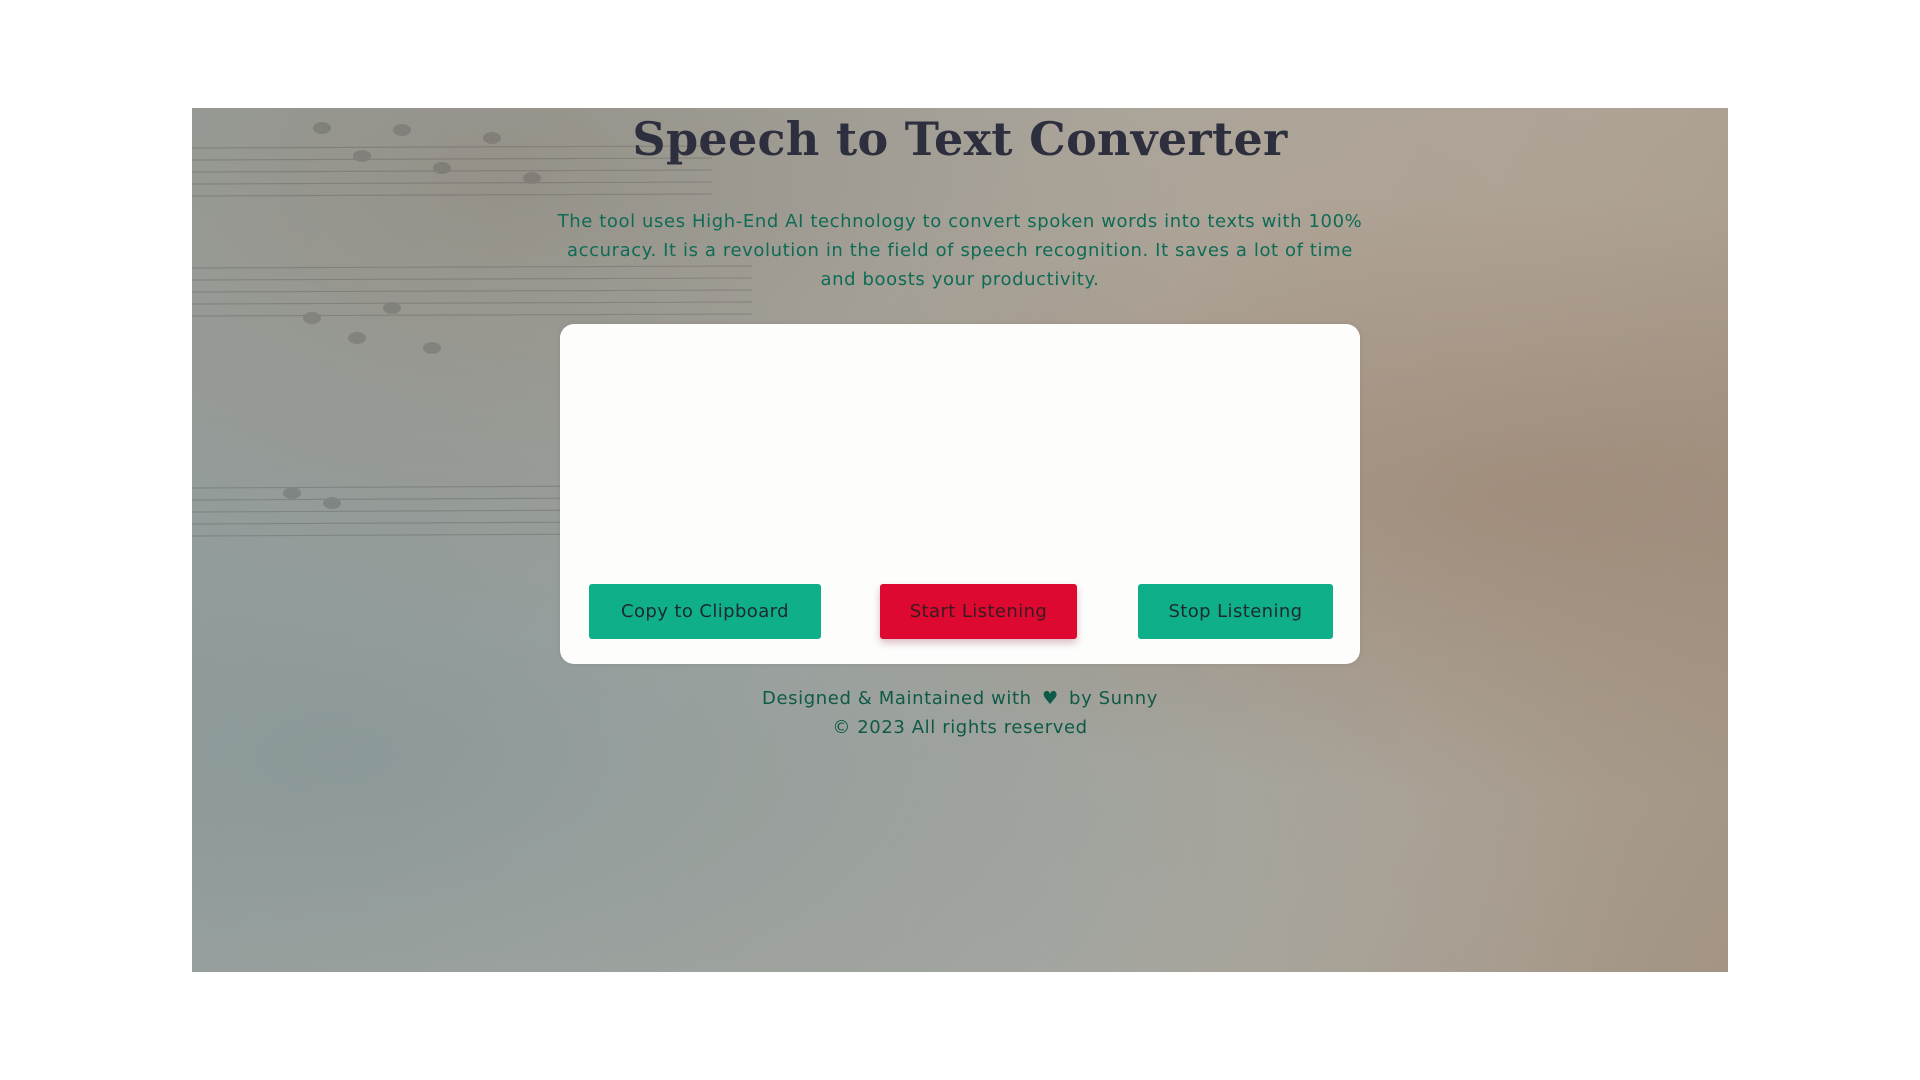 The height and width of the screenshot is (1080, 1920). Describe the element at coordinates (978, 611) in the screenshot. I see `start-listening-button: Start Listening` at that location.